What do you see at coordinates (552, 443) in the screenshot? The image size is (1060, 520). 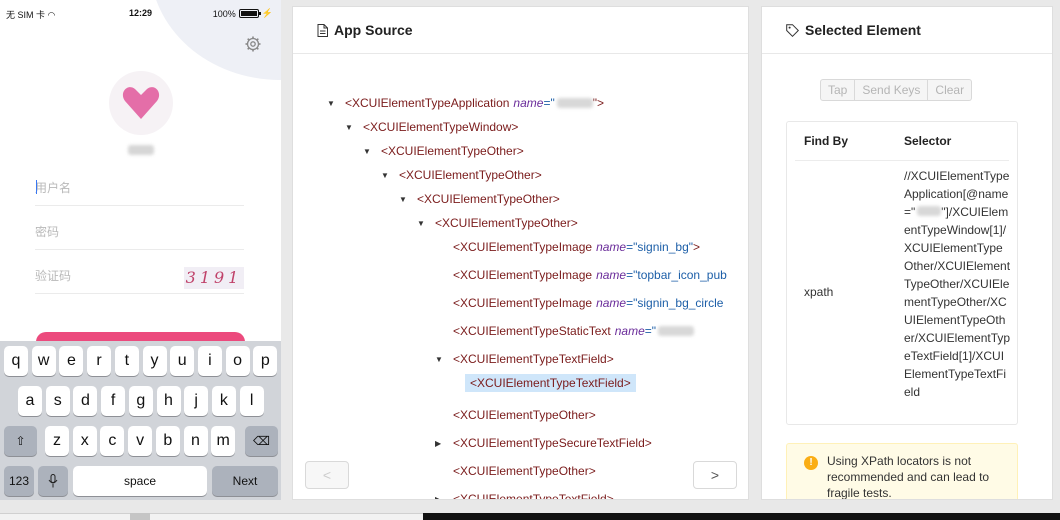 I see `tree-node-tag: <XCUIElementTypeSecureTextField>` at bounding box center [552, 443].